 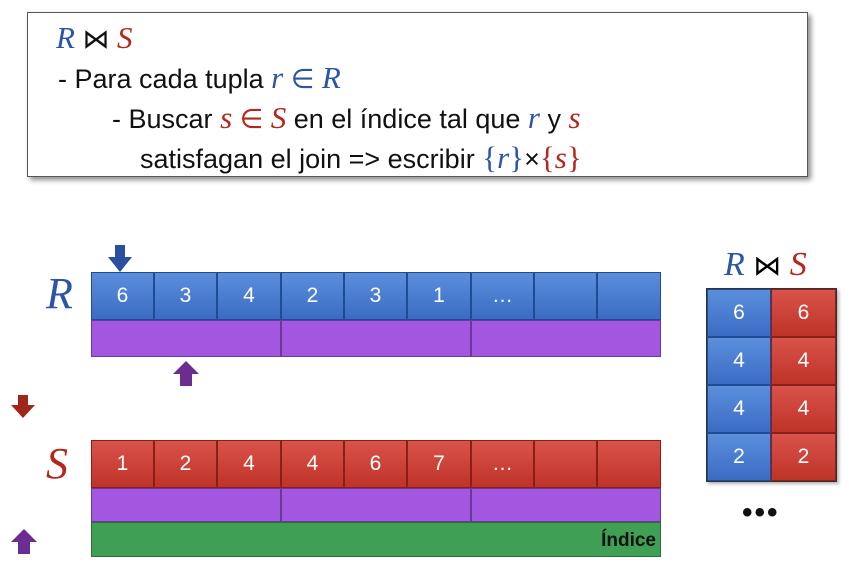 I want to click on s-cell: 7, so click(x=439, y=464).